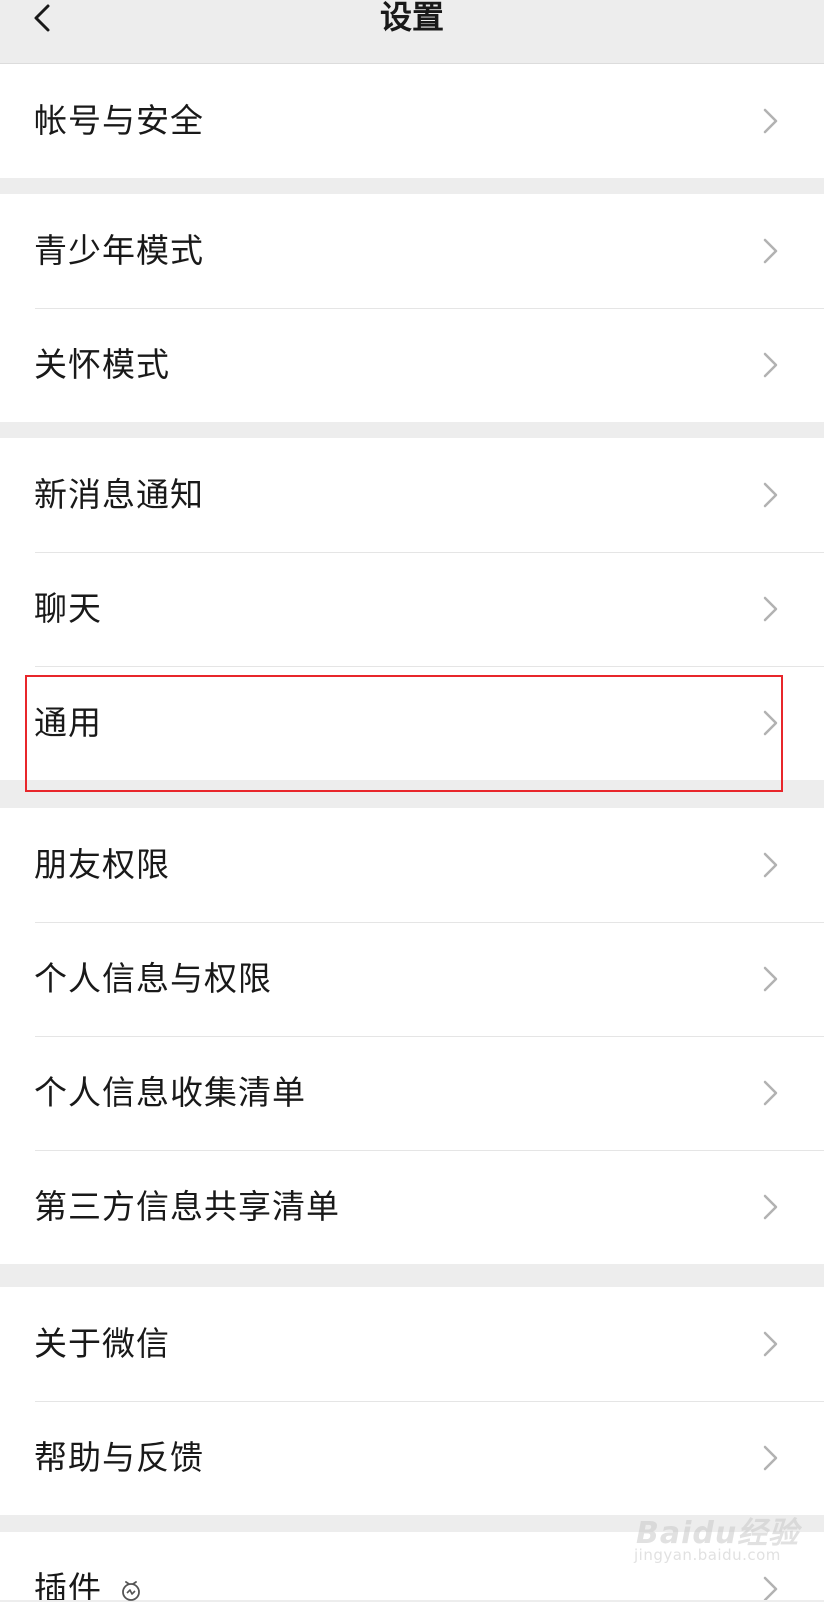 The width and height of the screenshot is (824, 1602). I want to click on plugin-badge-icon, so click(131, 1591).